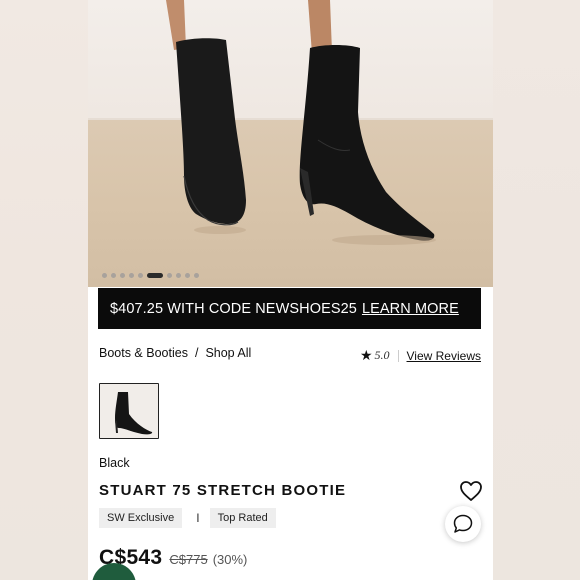 The width and height of the screenshot is (580, 580). Describe the element at coordinates (444, 356) in the screenshot. I see `view-reviews-link: View Reviews` at that location.